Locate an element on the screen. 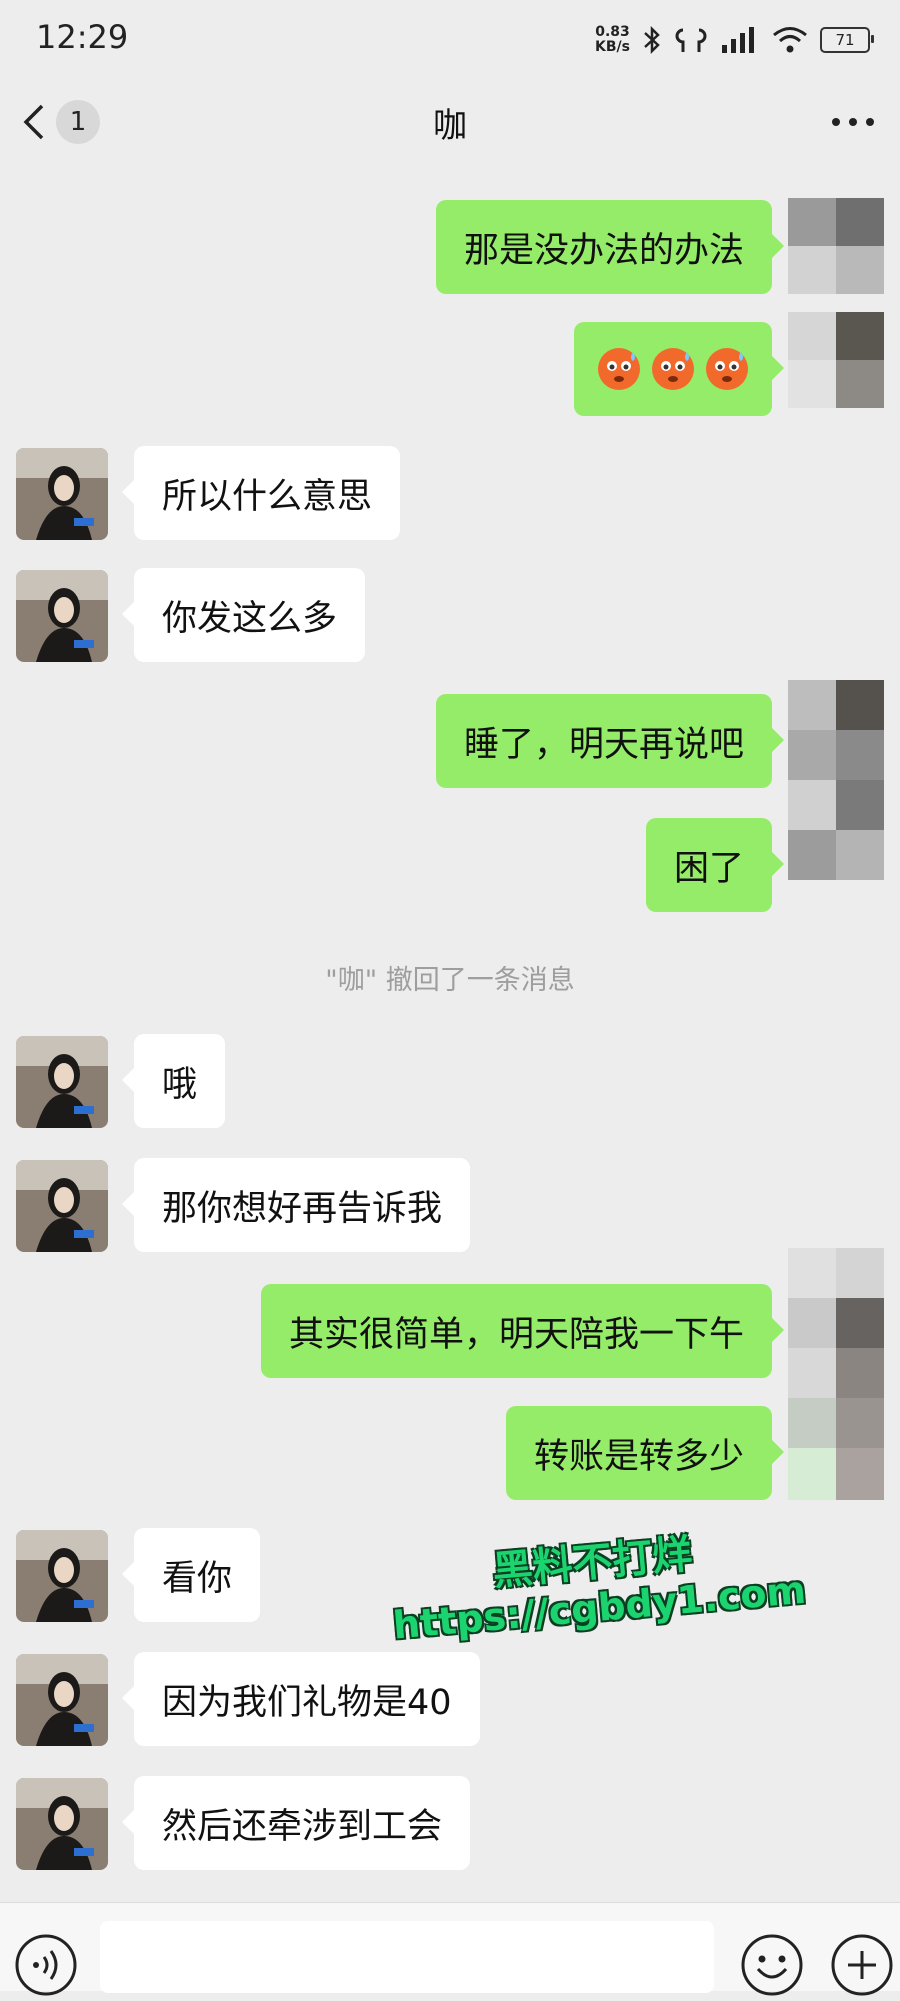 Image resolution: width=900 pixels, height=2001 pixels. chat-input-bar is located at coordinates (450, 1949).